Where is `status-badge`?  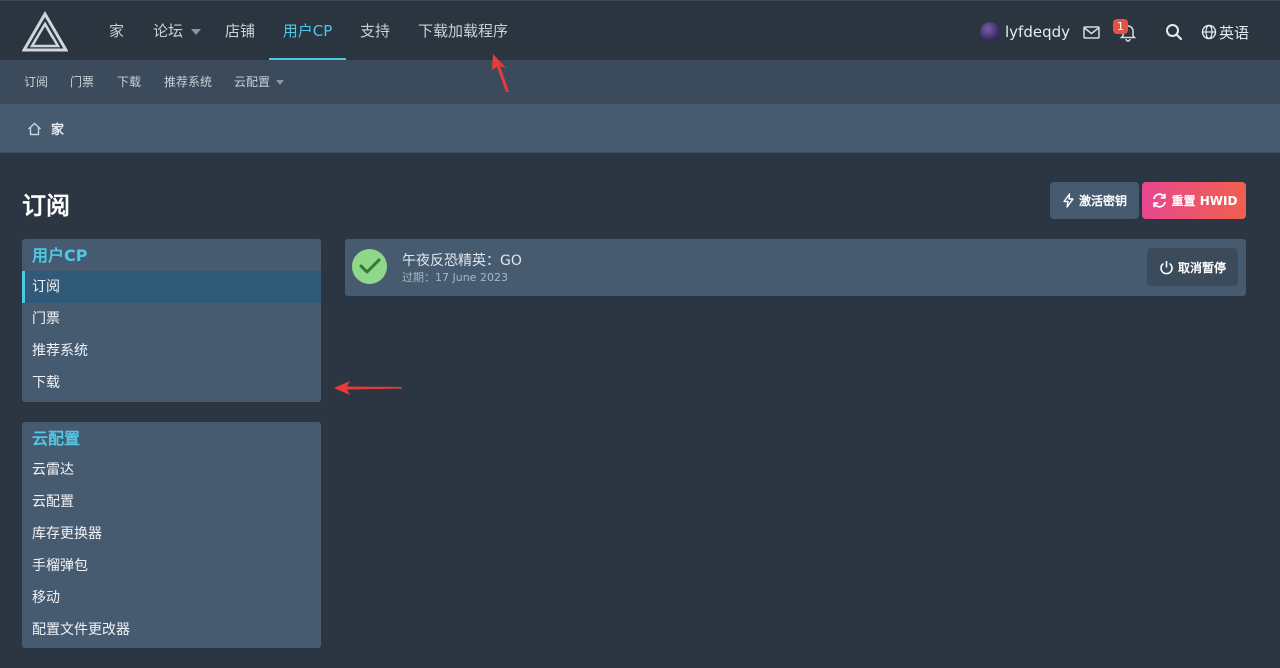
status-badge is located at coordinates (369, 266).